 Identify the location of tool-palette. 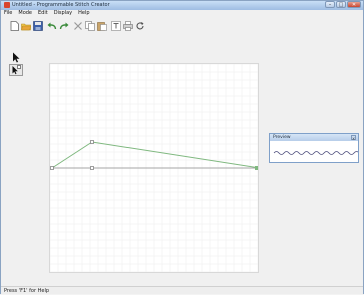
(17, 64).